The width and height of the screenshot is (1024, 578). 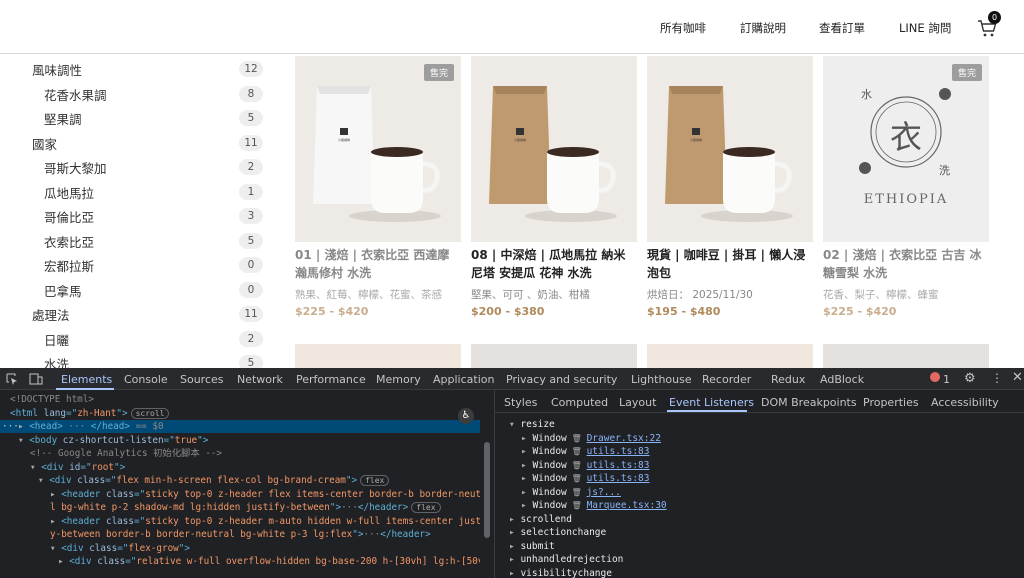 I want to click on devtools-tab-elements: Elements, so click(x=86, y=379).